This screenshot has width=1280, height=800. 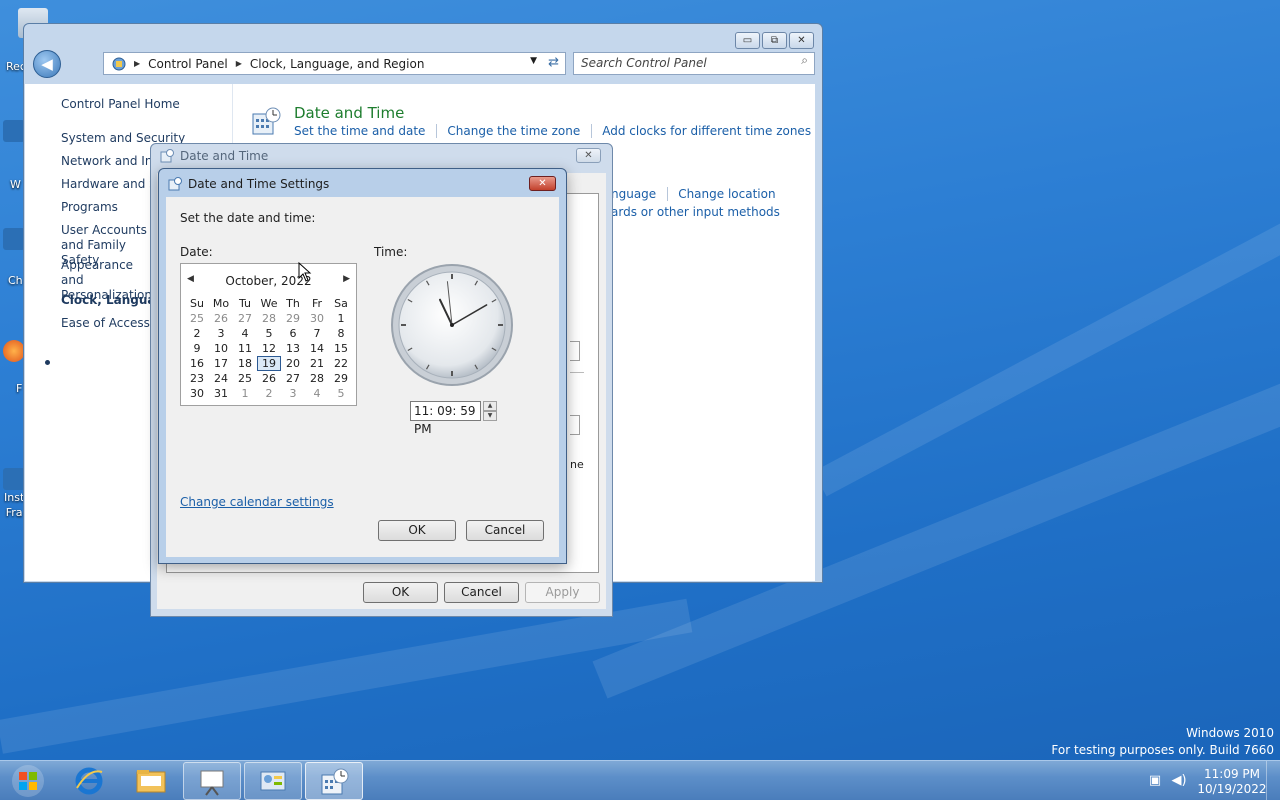 I want to click on current-item-bullet, so click(x=47, y=362).